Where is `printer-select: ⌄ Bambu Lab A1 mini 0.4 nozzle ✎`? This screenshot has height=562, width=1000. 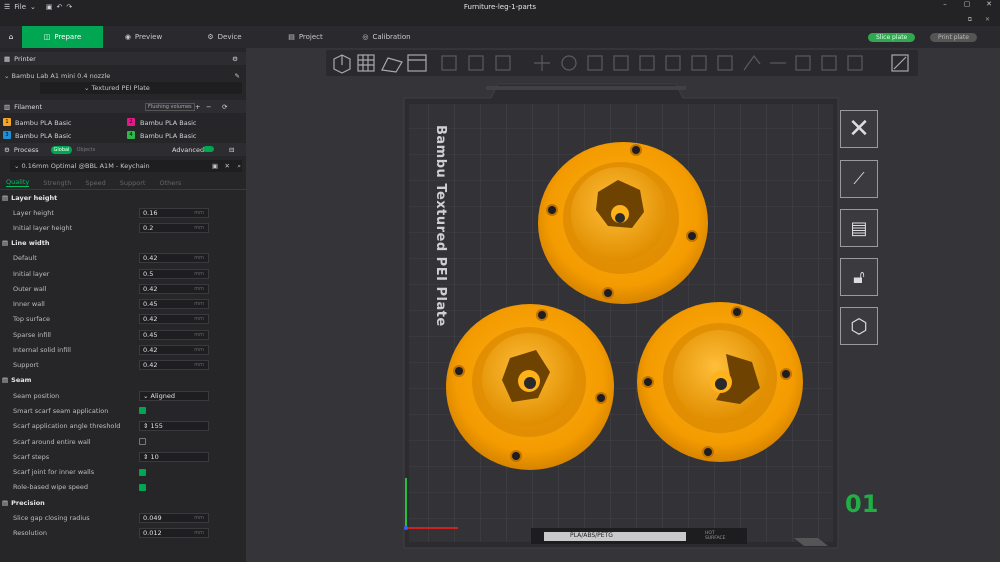 printer-select: ⌄ Bambu Lab A1 mini 0.4 nozzle ✎ is located at coordinates (123, 75).